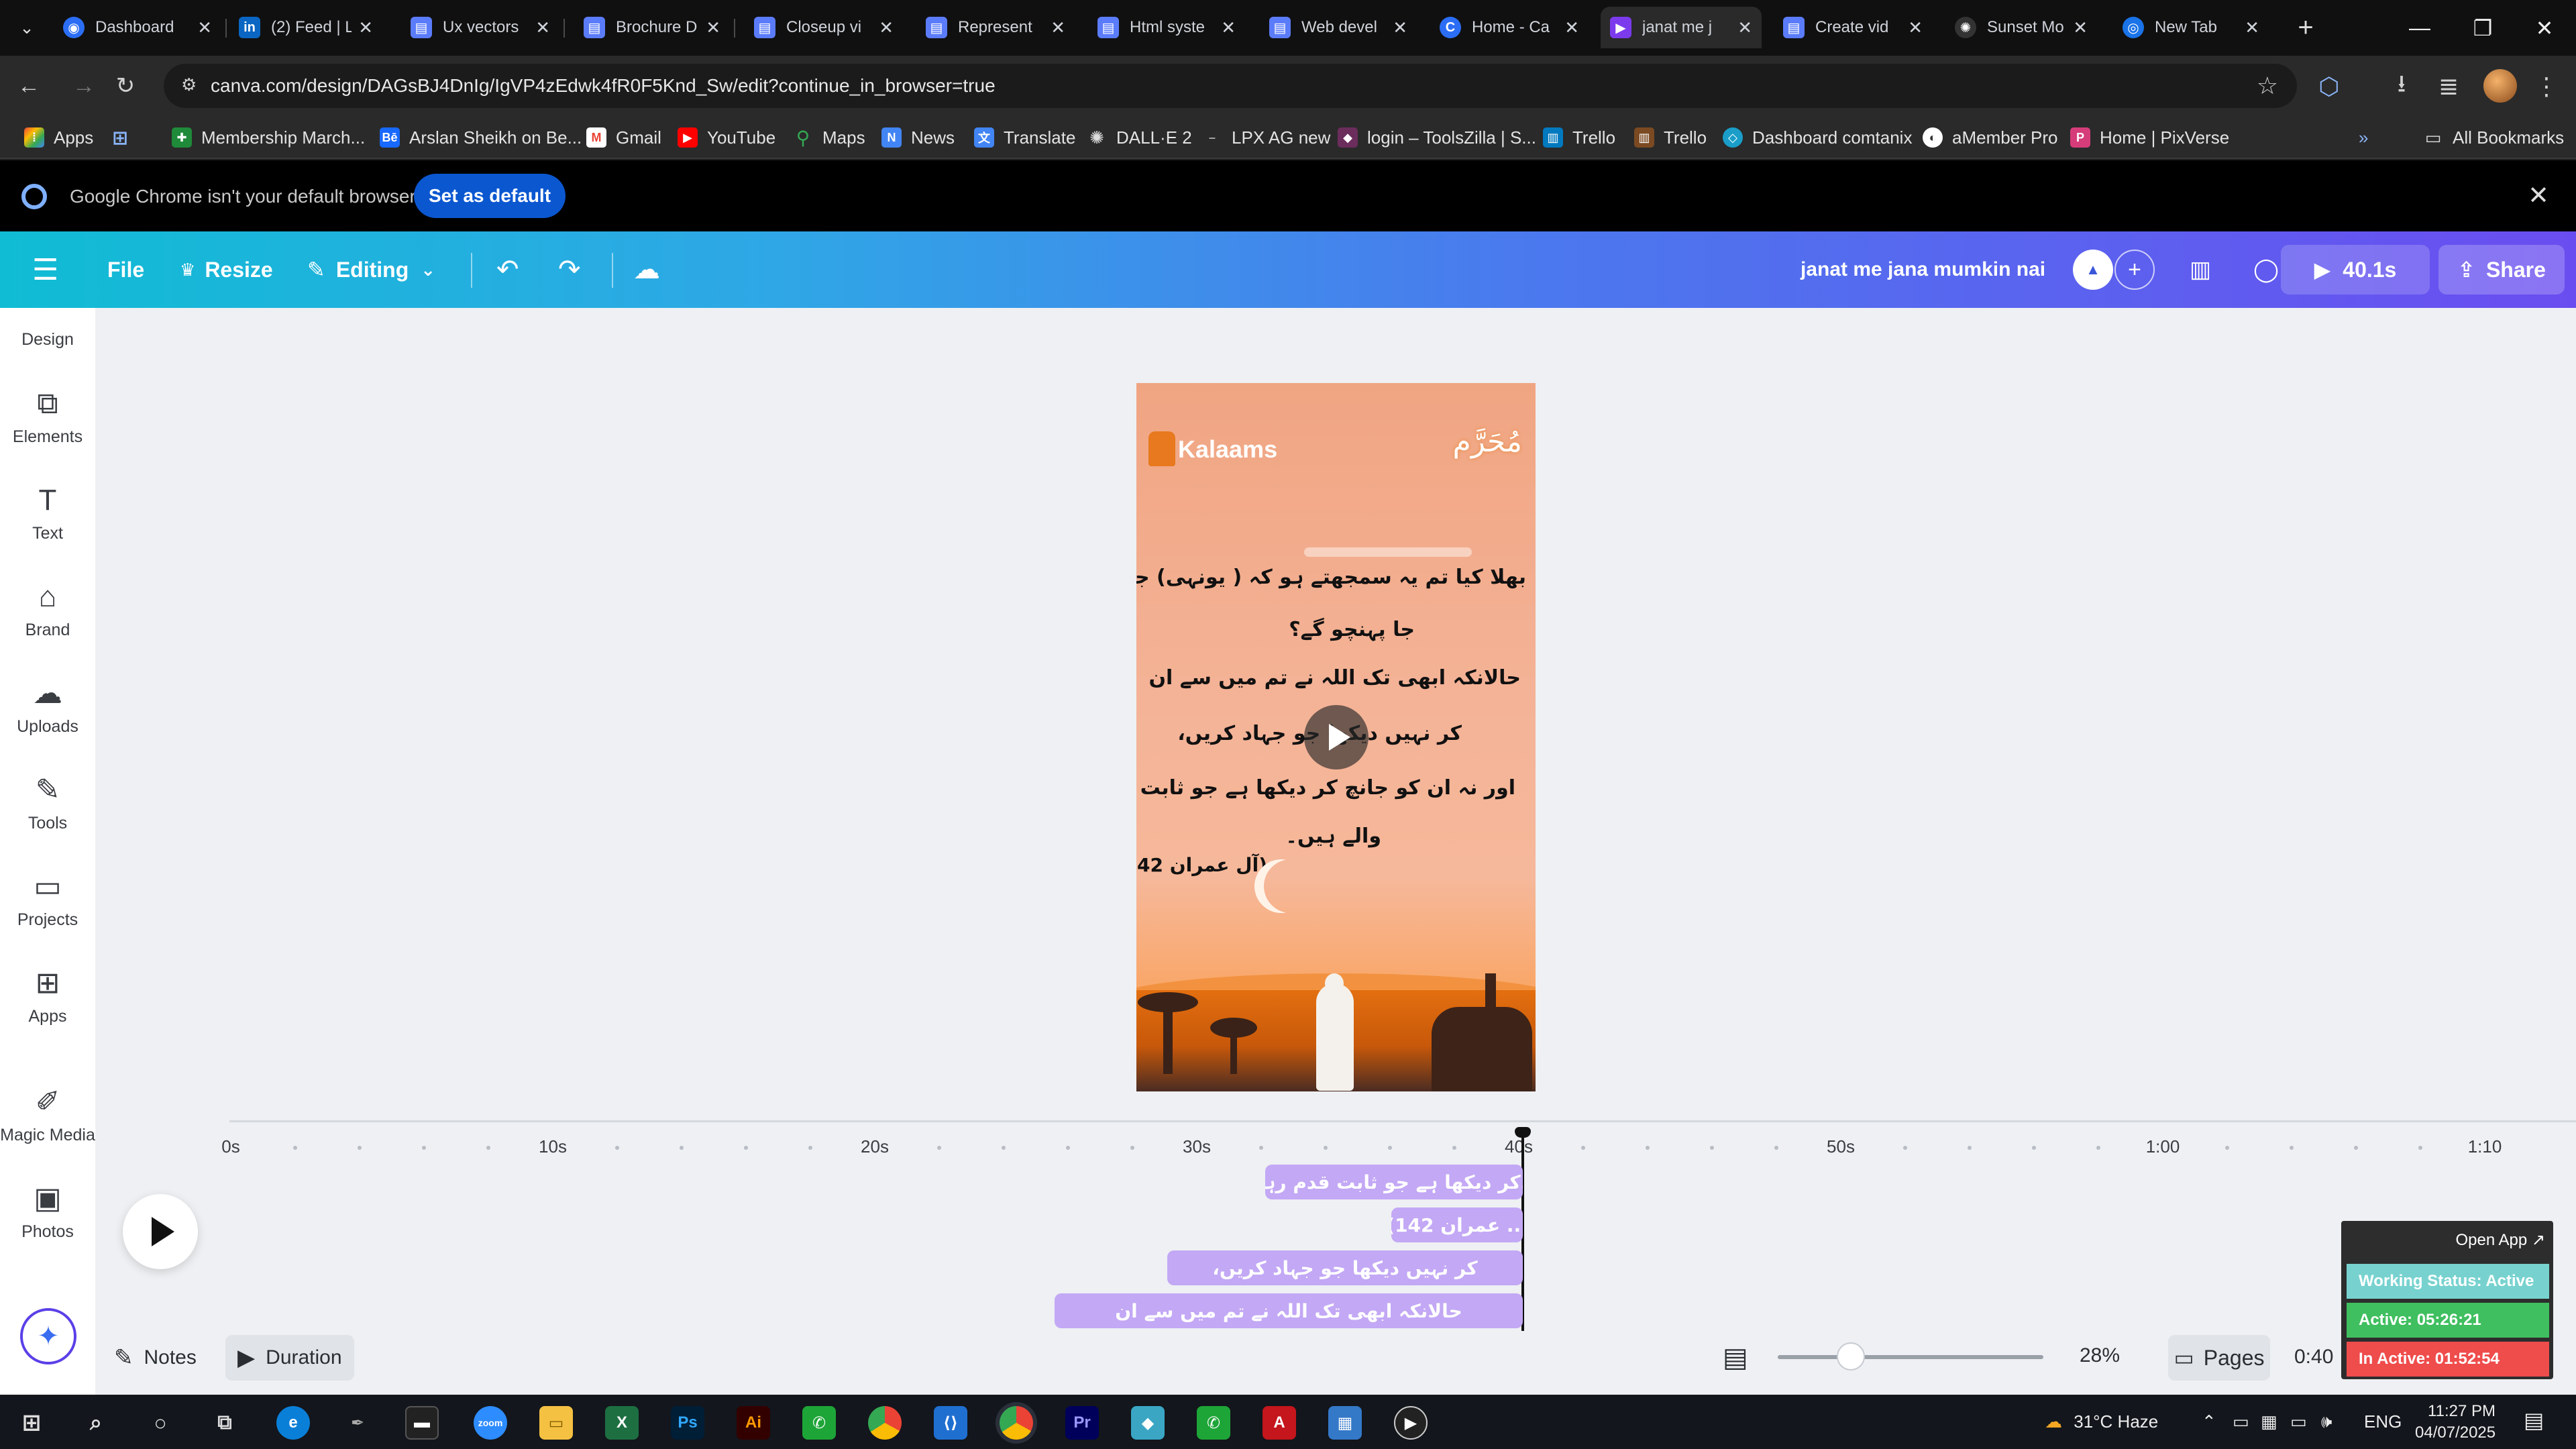 Image resolution: width=2576 pixels, height=1449 pixels. I want to click on present-play-button: ▶ 40.1s, so click(2355, 269).